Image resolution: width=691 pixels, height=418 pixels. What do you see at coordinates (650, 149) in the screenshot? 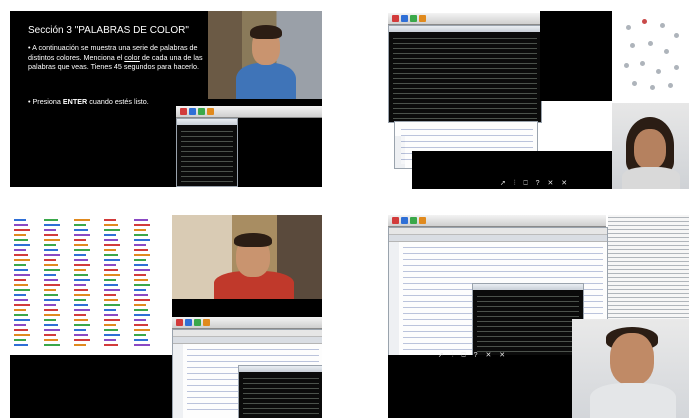
I see `person-face` at bounding box center [650, 149].